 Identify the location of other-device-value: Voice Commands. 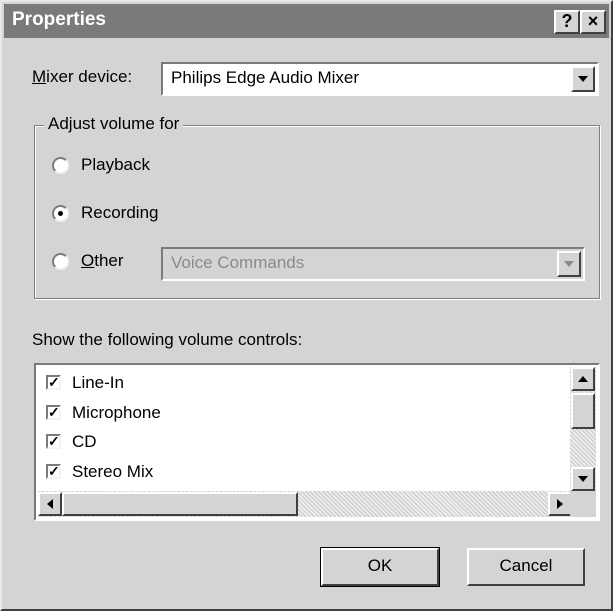
(238, 262).